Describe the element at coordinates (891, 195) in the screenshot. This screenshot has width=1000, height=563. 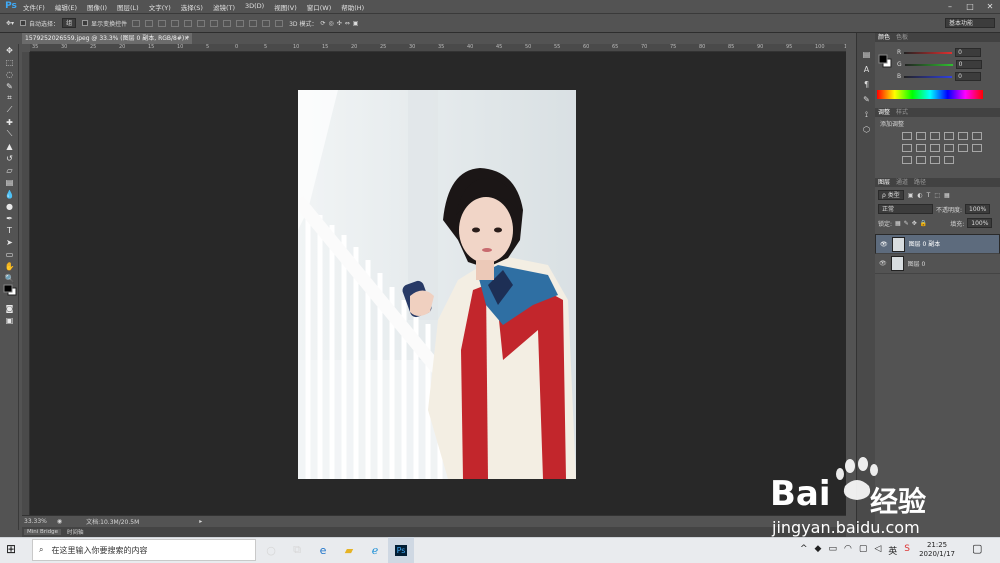
I see `layer-kind-filter: ρ 类型` at that location.